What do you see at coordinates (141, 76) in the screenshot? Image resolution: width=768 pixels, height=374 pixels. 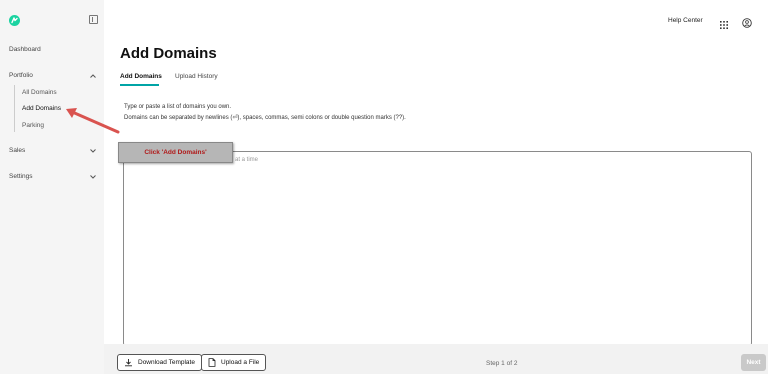 I see `tab-add-domains: Add Domains` at bounding box center [141, 76].